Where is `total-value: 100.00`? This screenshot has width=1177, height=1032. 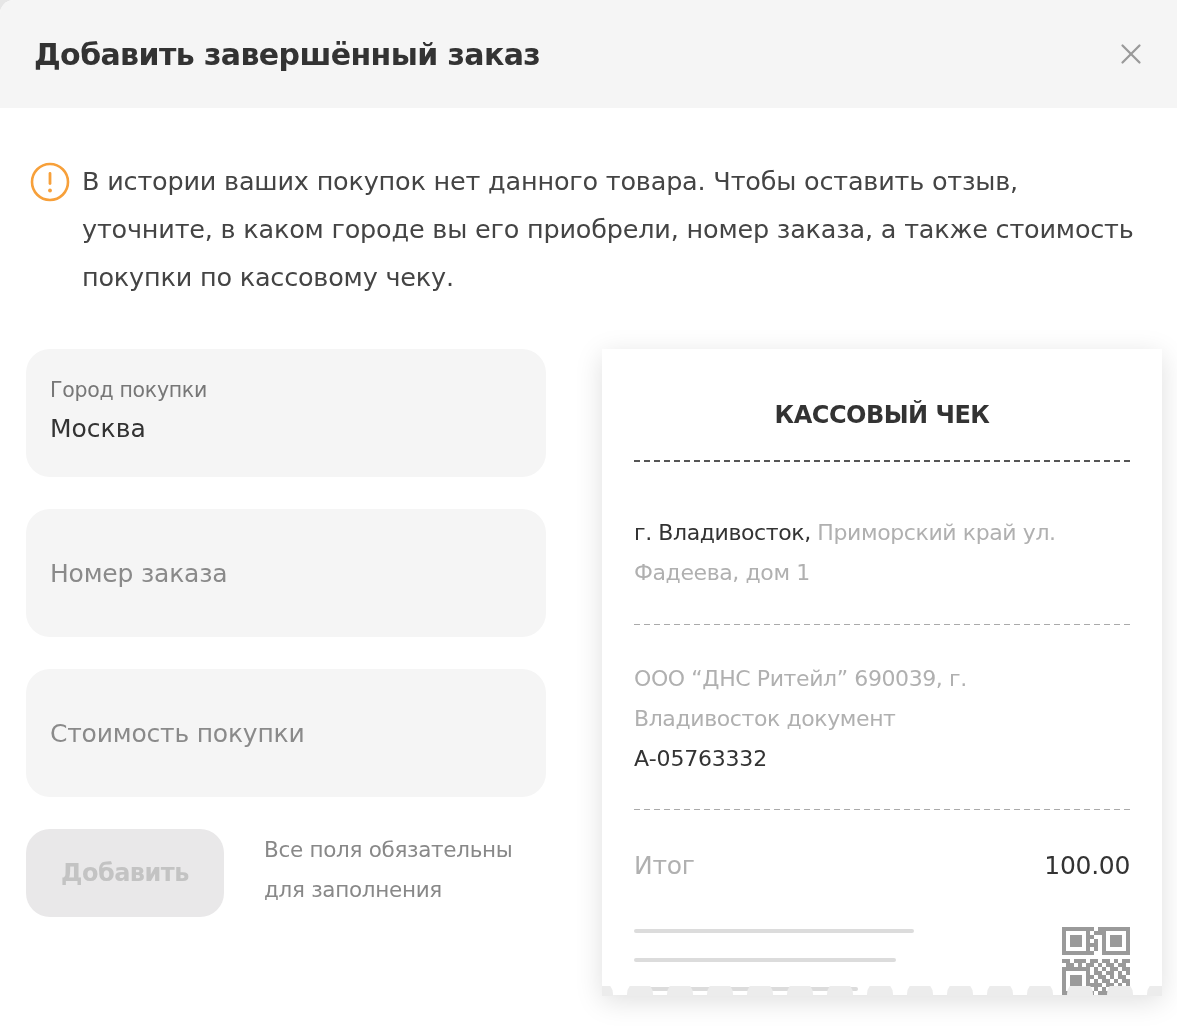 total-value: 100.00 is located at coordinates (1087, 866).